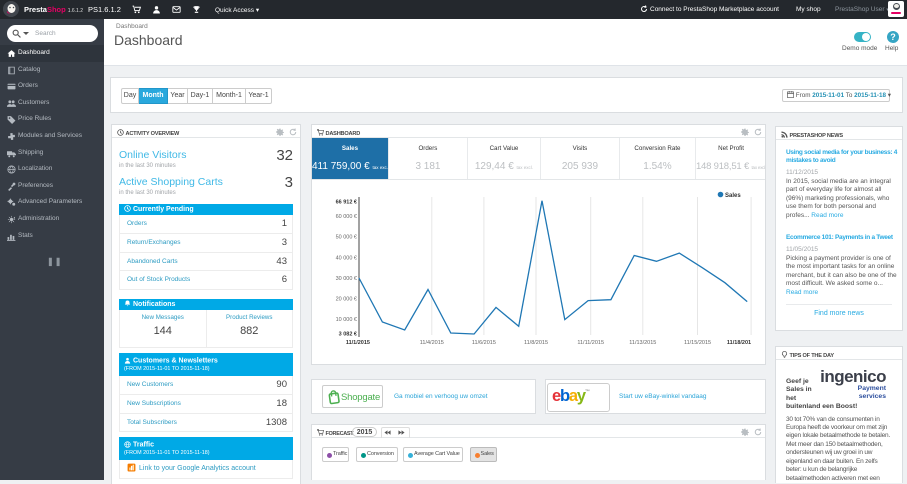 This screenshot has height=484, width=907. What do you see at coordinates (346, 238) in the screenshot?
I see `svg-text: 50 000 €` at bounding box center [346, 238].